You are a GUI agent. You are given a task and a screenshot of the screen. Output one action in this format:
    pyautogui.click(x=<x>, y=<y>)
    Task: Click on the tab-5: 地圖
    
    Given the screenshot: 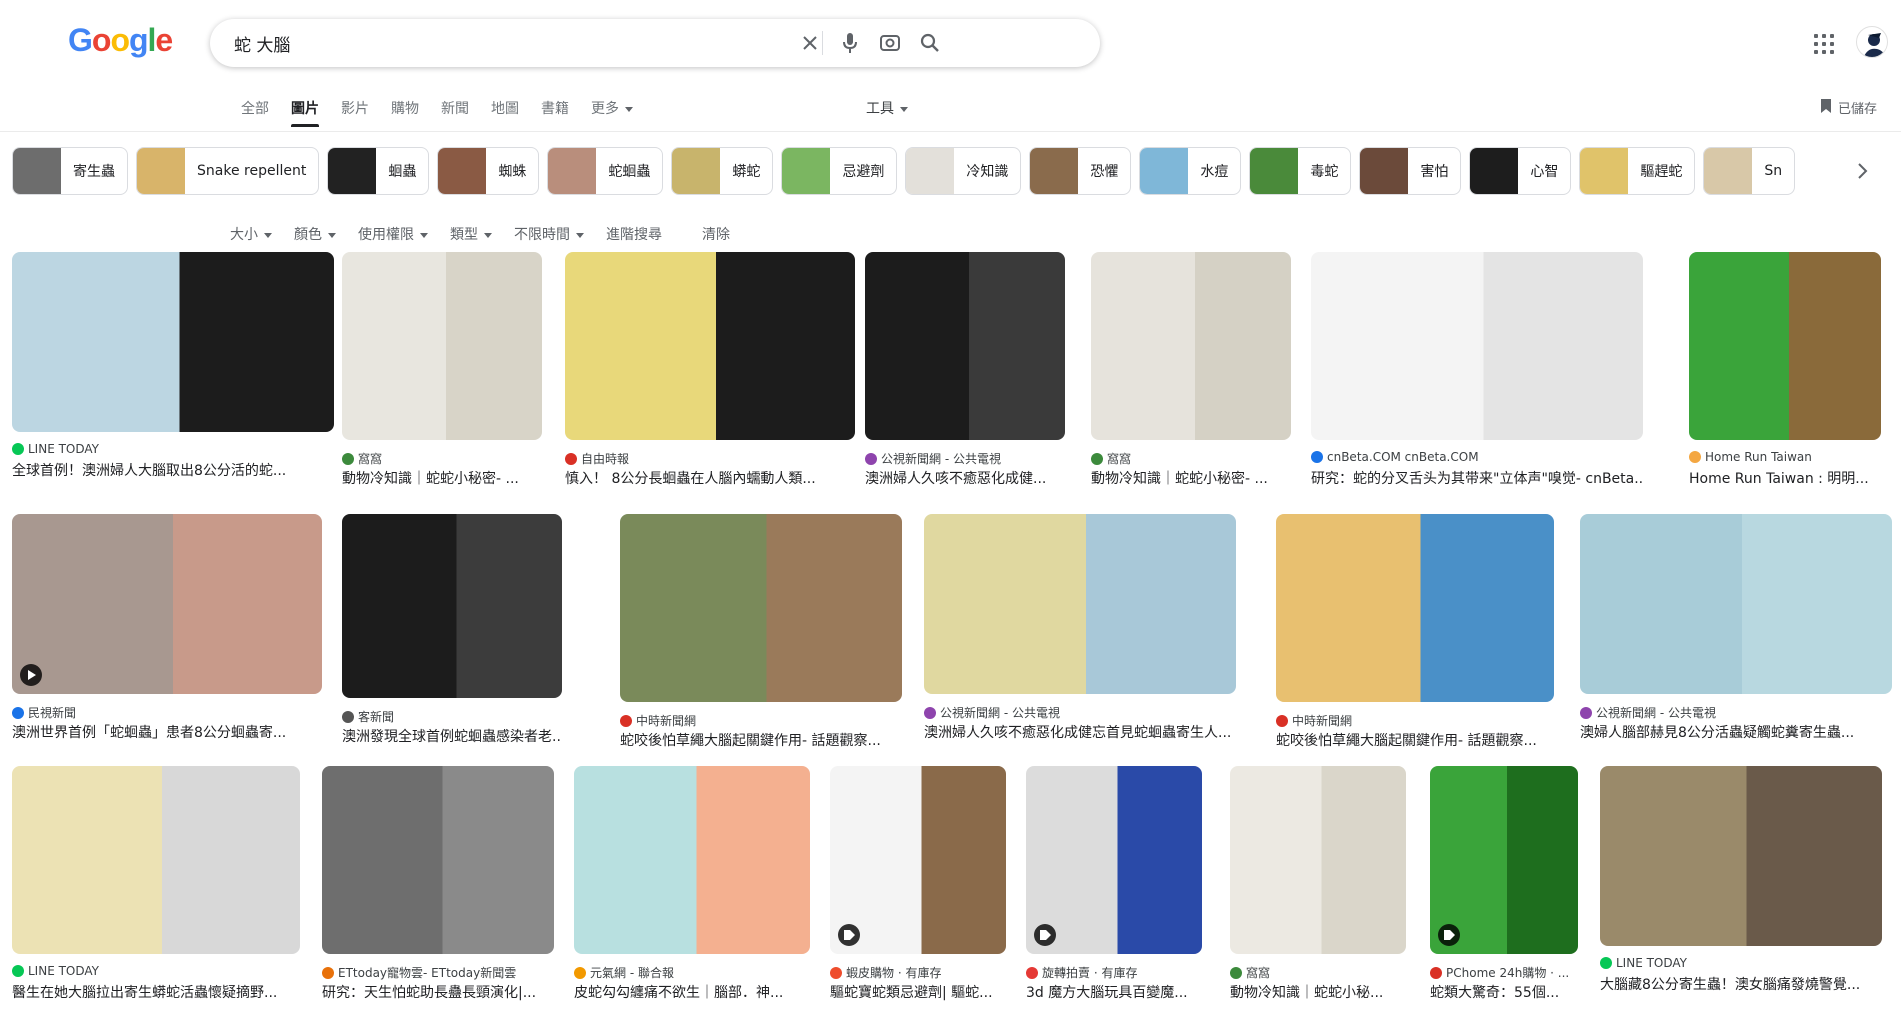 What is the action you would take?
    pyautogui.click(x=505, y=113)
    